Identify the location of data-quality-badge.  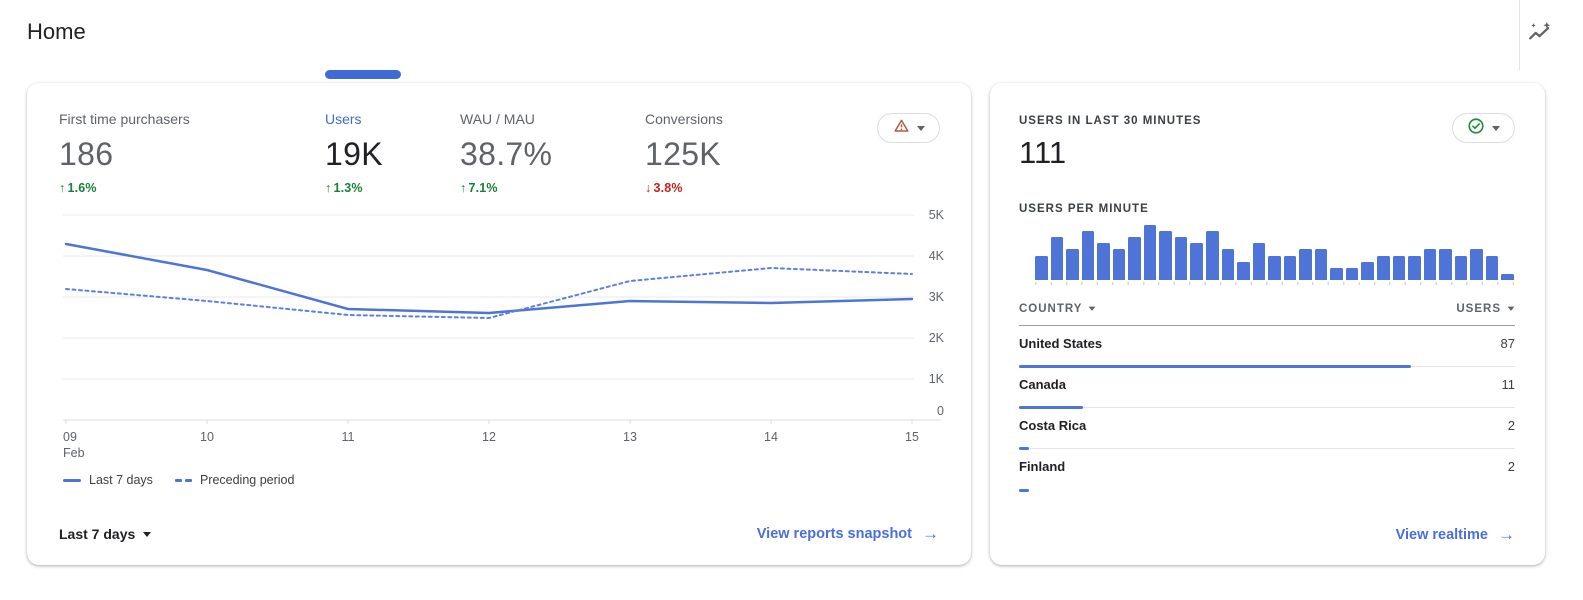
(908, 128).